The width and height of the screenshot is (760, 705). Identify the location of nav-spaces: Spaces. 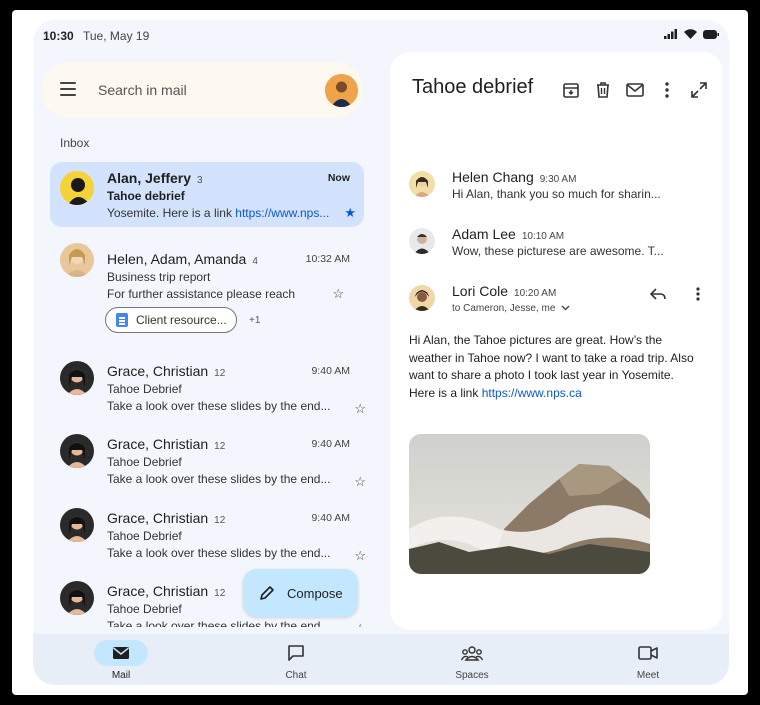
(472, 660).